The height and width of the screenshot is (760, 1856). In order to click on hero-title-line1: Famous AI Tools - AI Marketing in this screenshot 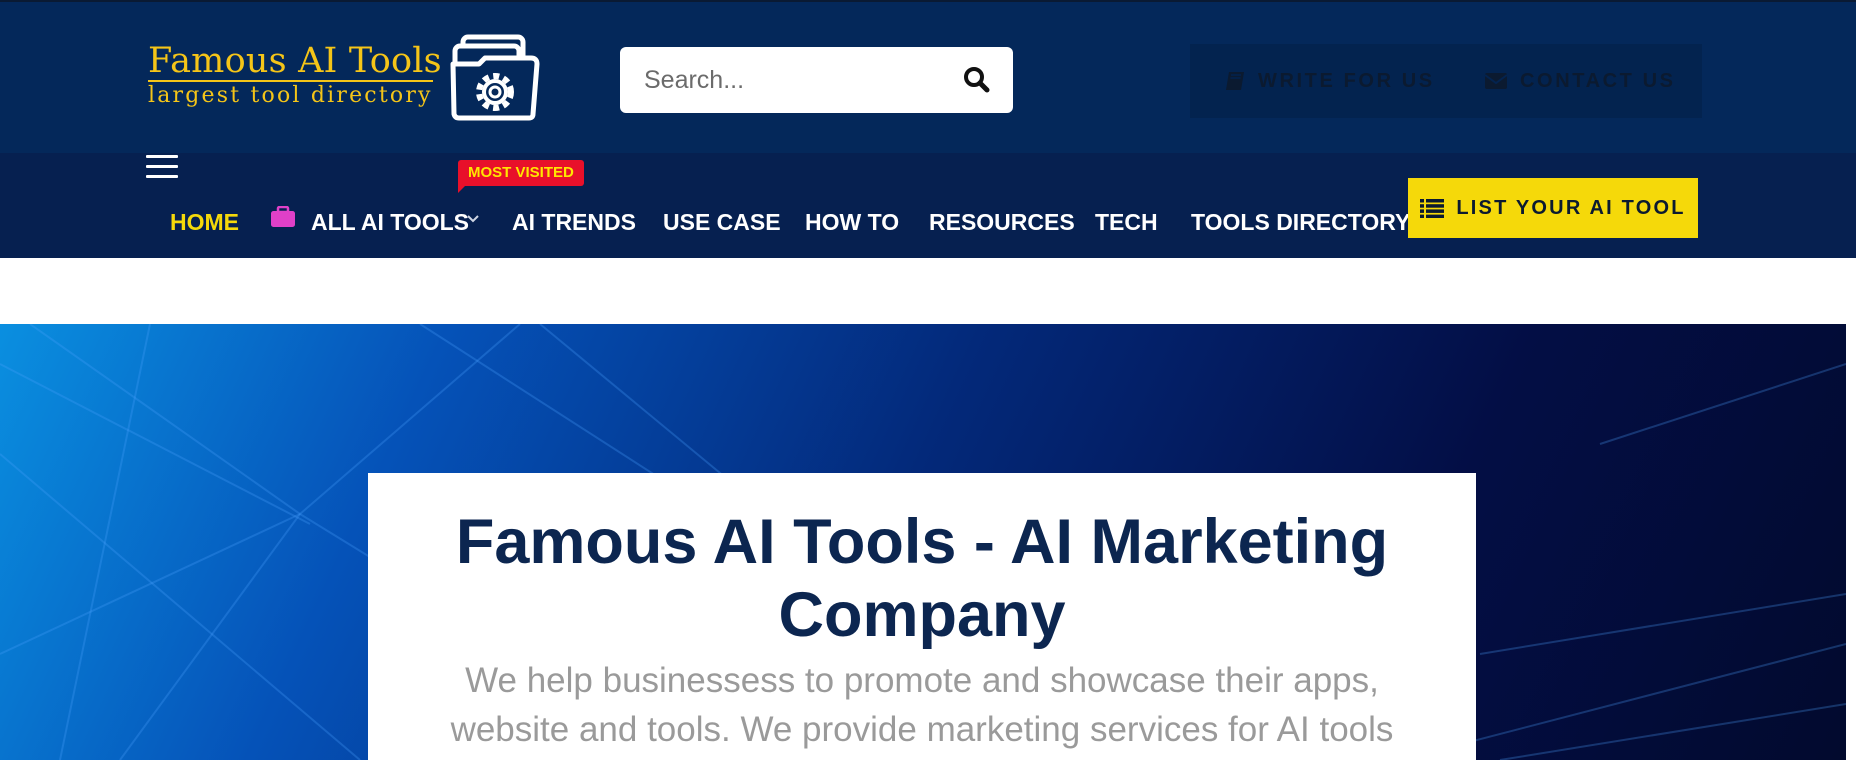, I will do `click(922, 542)`.